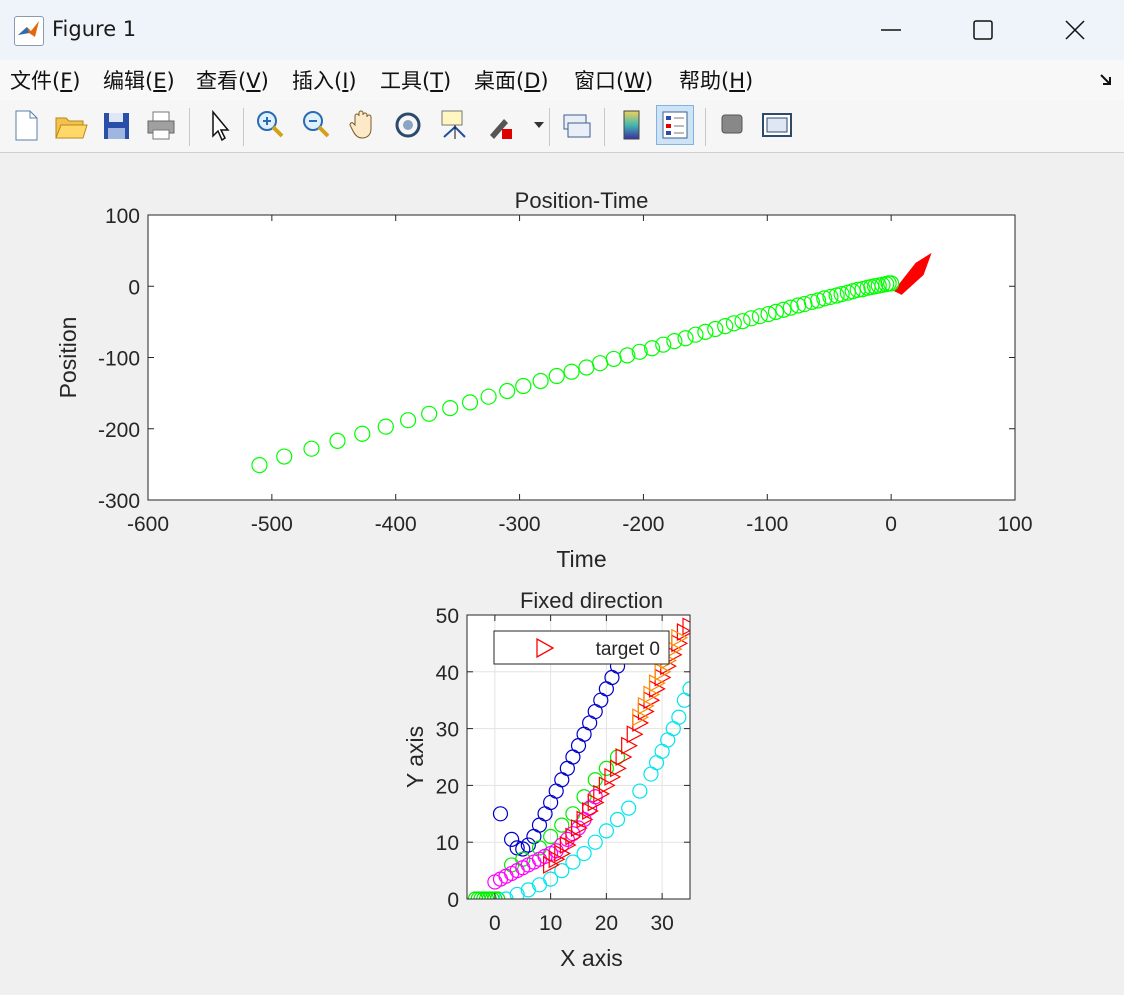  Describe the element at coordinates (591, 958) in the screenshot. I see `x-axis-label: X axis` at that location.